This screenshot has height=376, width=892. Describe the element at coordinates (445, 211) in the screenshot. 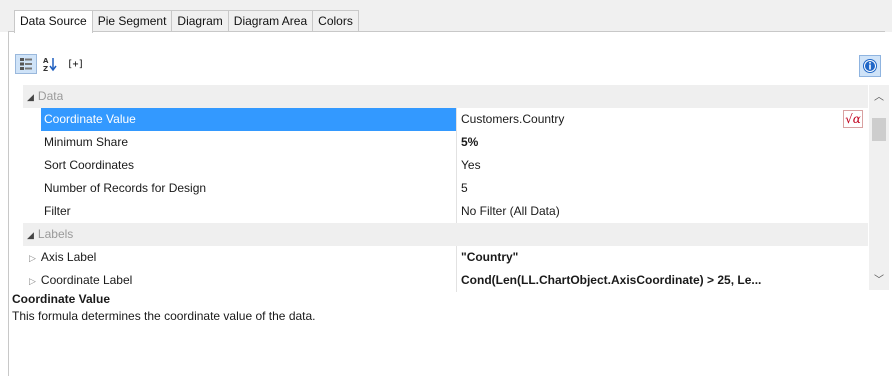

I see `property-row-filter: Filter No Filter (All Data)` at that location.